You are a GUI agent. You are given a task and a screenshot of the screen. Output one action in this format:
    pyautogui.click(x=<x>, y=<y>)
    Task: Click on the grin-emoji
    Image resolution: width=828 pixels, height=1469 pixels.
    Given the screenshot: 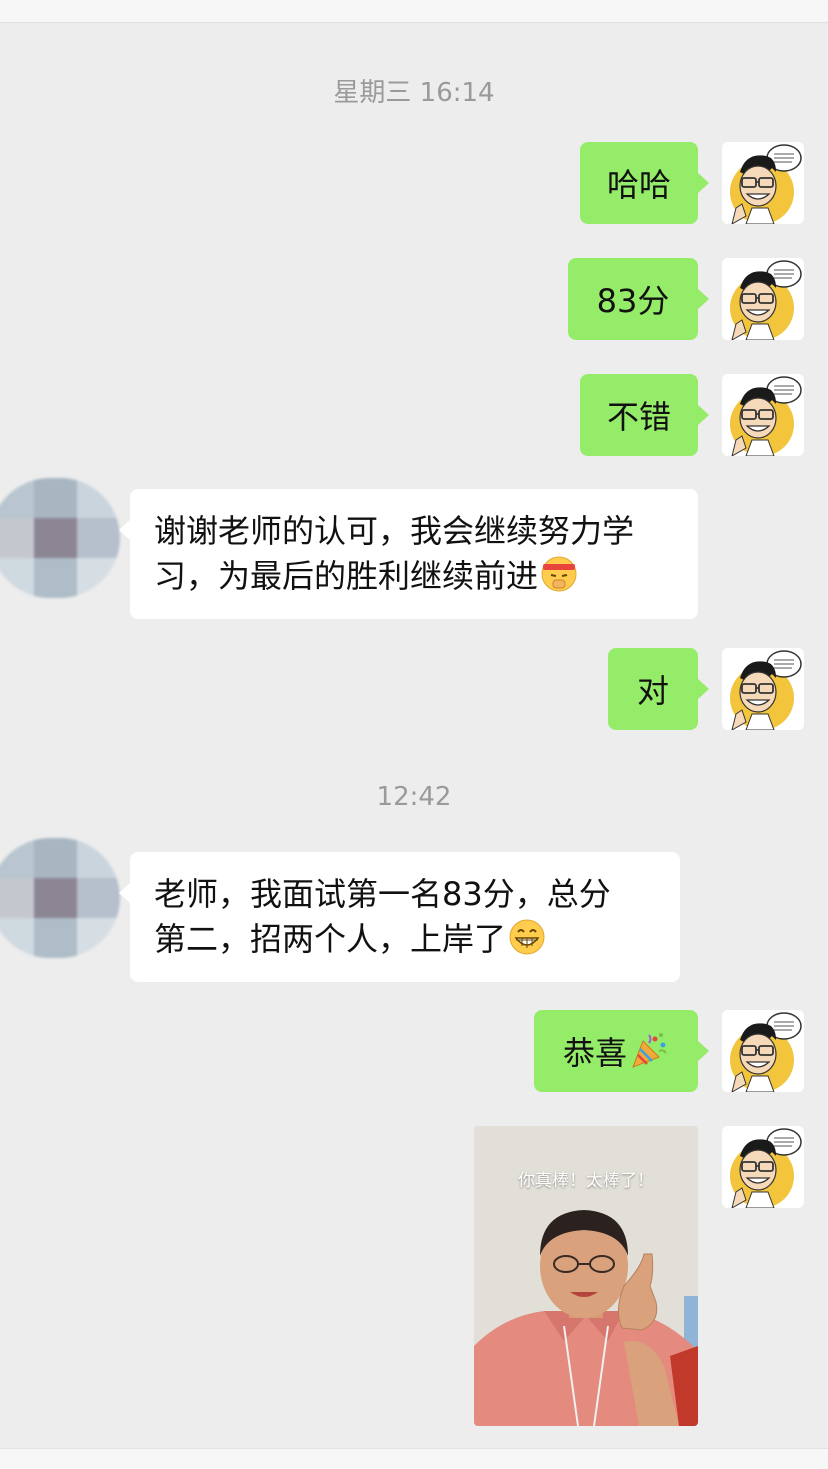 What is the action you would take?
    pyautogui.click(x=527, y=937)
    